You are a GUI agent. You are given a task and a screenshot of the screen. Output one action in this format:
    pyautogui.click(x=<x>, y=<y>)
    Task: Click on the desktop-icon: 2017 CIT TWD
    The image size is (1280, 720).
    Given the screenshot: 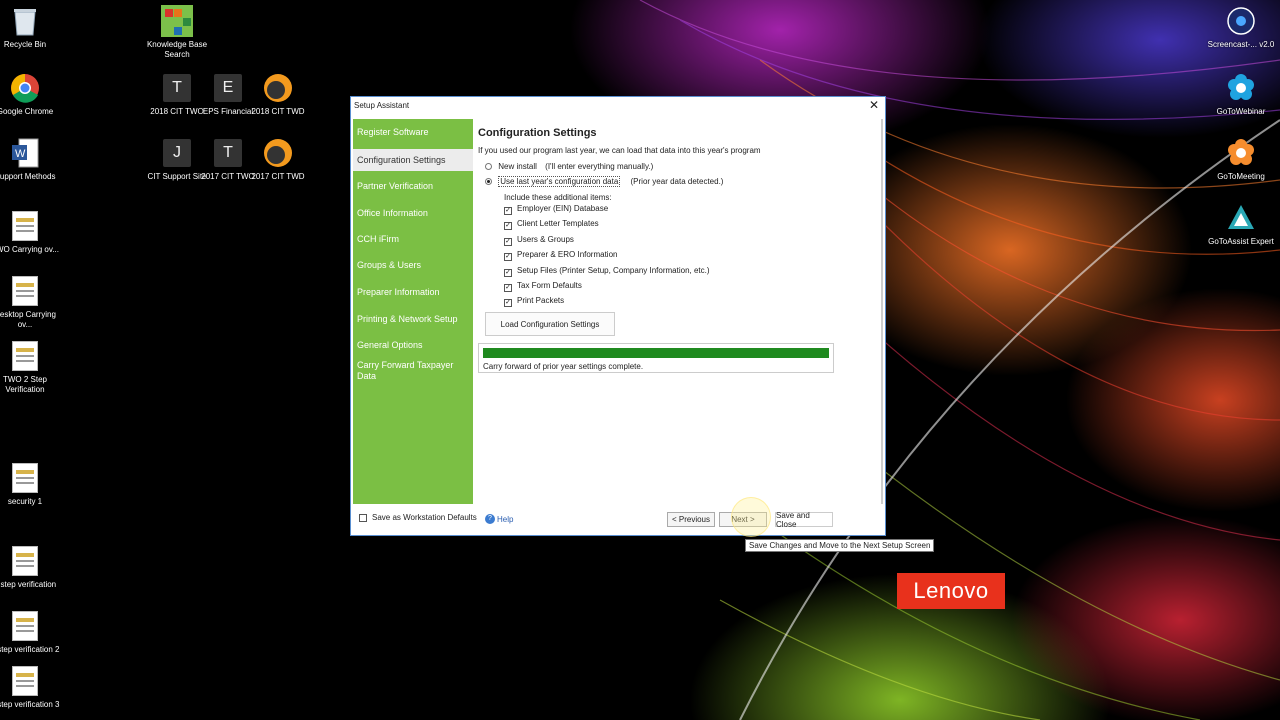 What is the action you would take?
    pyautogui.click(x=278, y=159)
    